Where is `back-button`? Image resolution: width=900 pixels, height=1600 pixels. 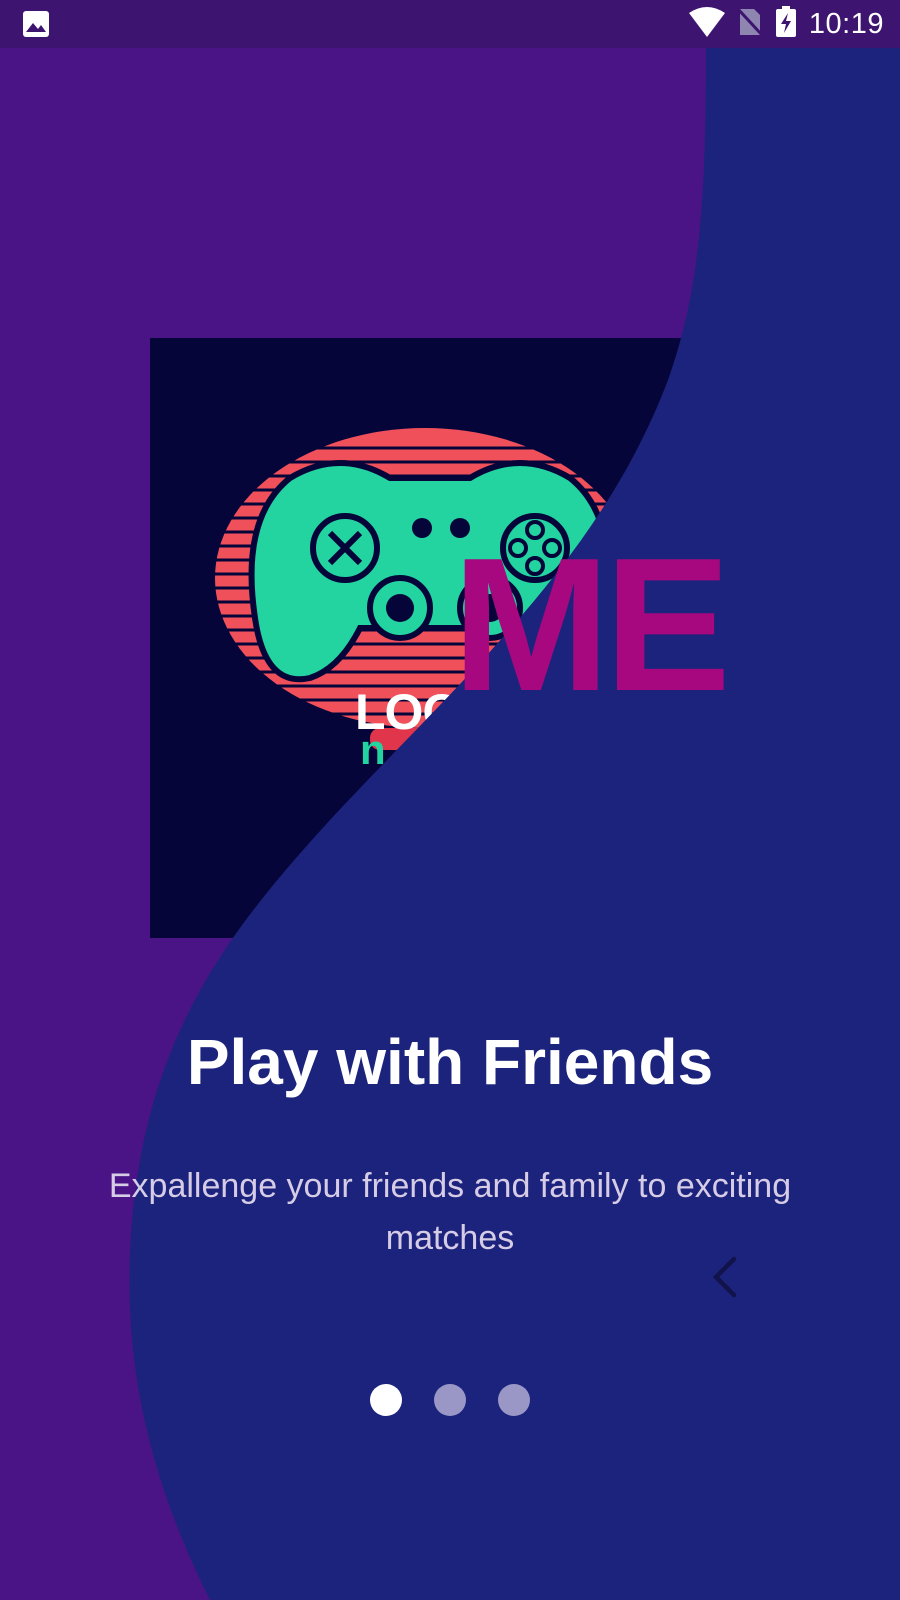 back-button is located at coordinates (725, 1277).